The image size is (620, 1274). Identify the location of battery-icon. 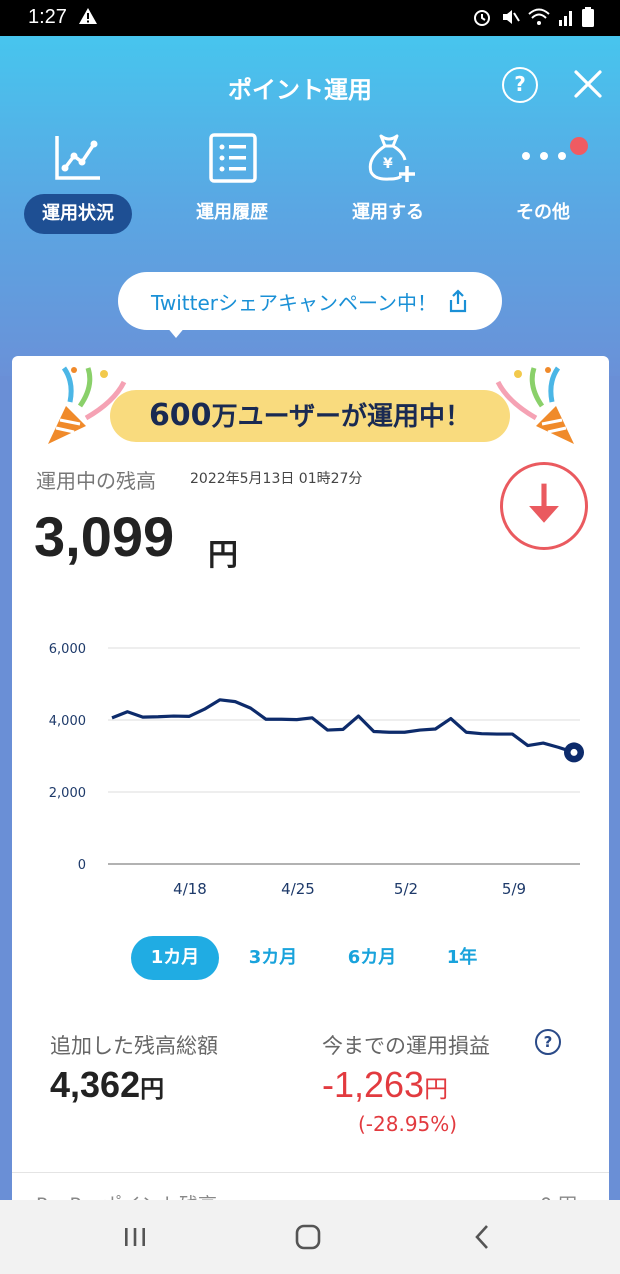
(588, 17).